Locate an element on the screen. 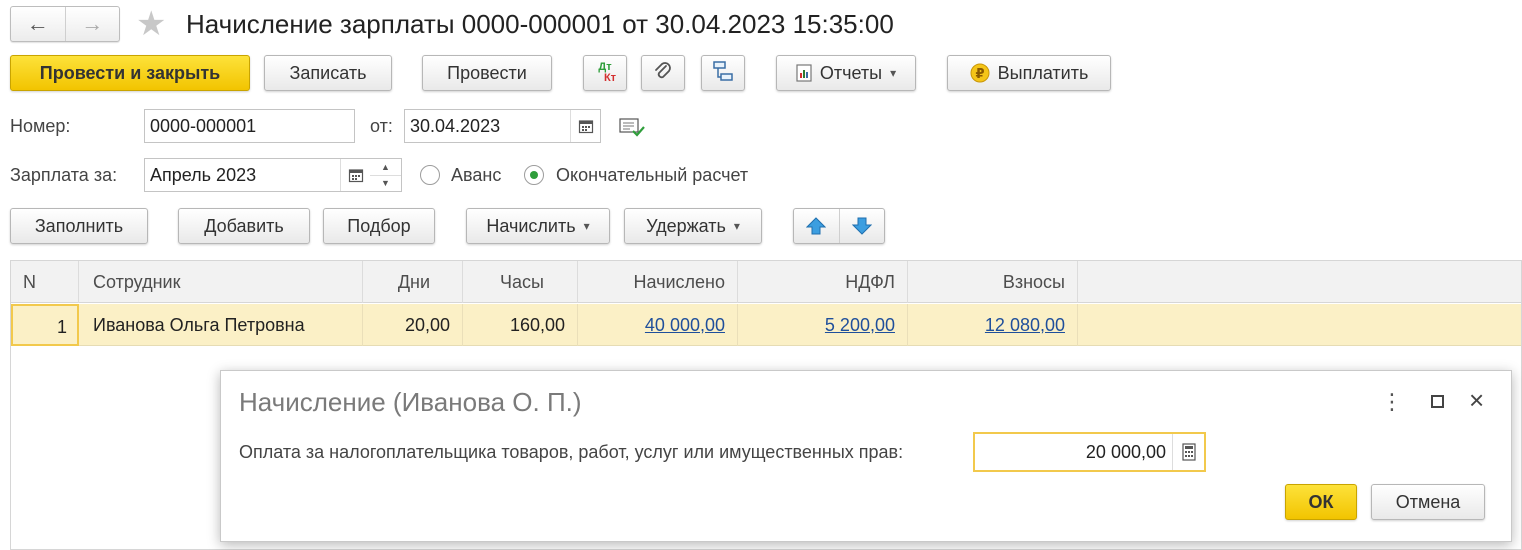  column-header-contributions: Взносы is located at coordinates (993, 282).